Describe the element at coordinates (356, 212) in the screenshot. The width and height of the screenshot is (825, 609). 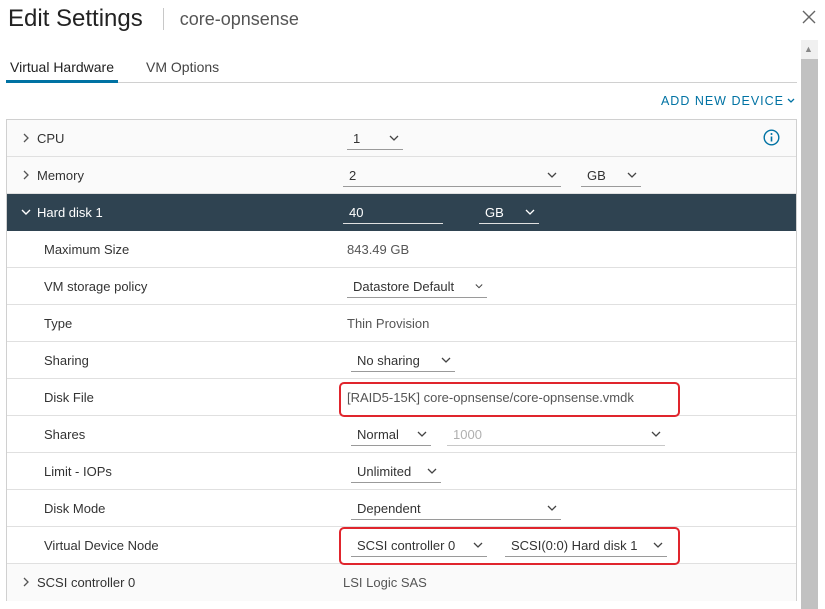
I see `hard-disk-size-value: 40` at that location.